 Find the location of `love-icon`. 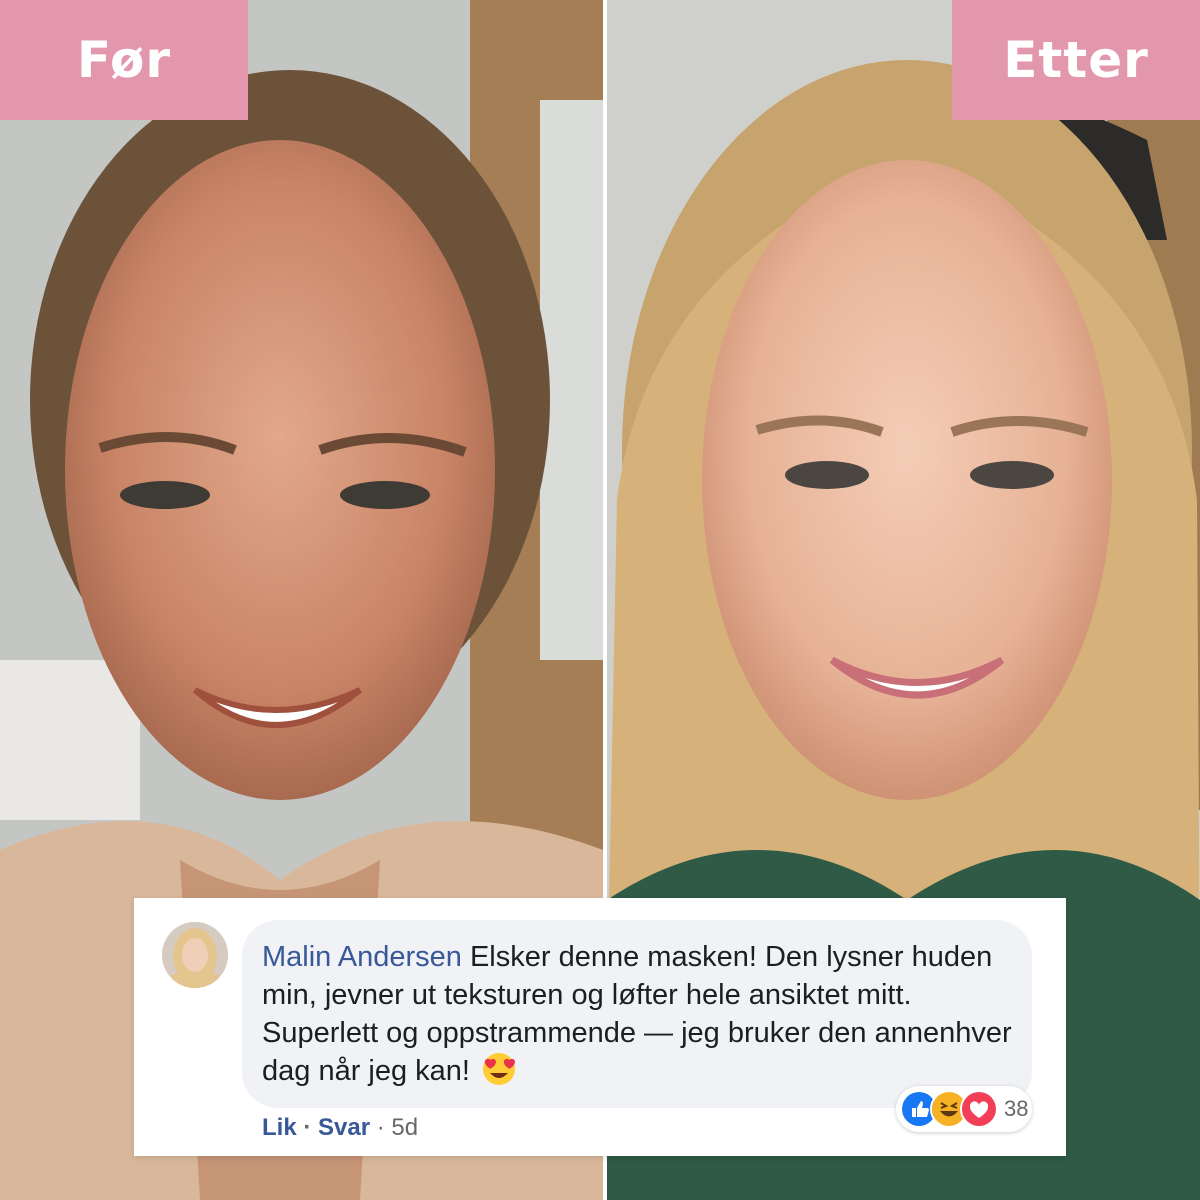

love-icon is located at coordinates (979, 1109).